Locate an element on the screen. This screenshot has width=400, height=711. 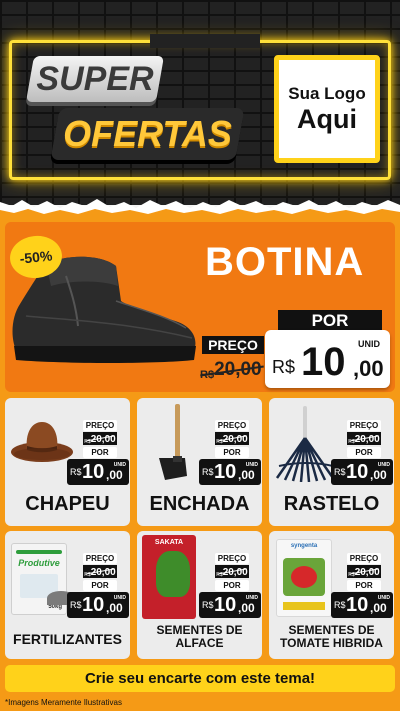
super-banner: SUPER is located at coordinates (95, 79).